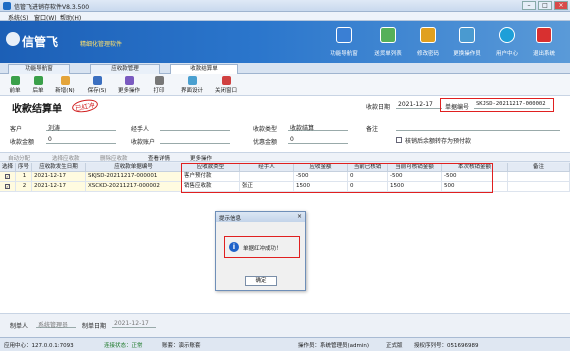 The width and height of the screenshot is (570, 351). What do you see at coordinates (195, 140) in the screenshot?
I see `account-field` at bounding box center [195, 140].